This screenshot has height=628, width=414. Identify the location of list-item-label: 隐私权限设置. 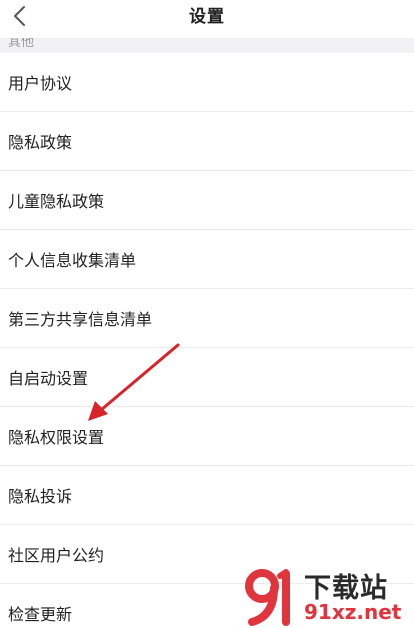
(56, 437).